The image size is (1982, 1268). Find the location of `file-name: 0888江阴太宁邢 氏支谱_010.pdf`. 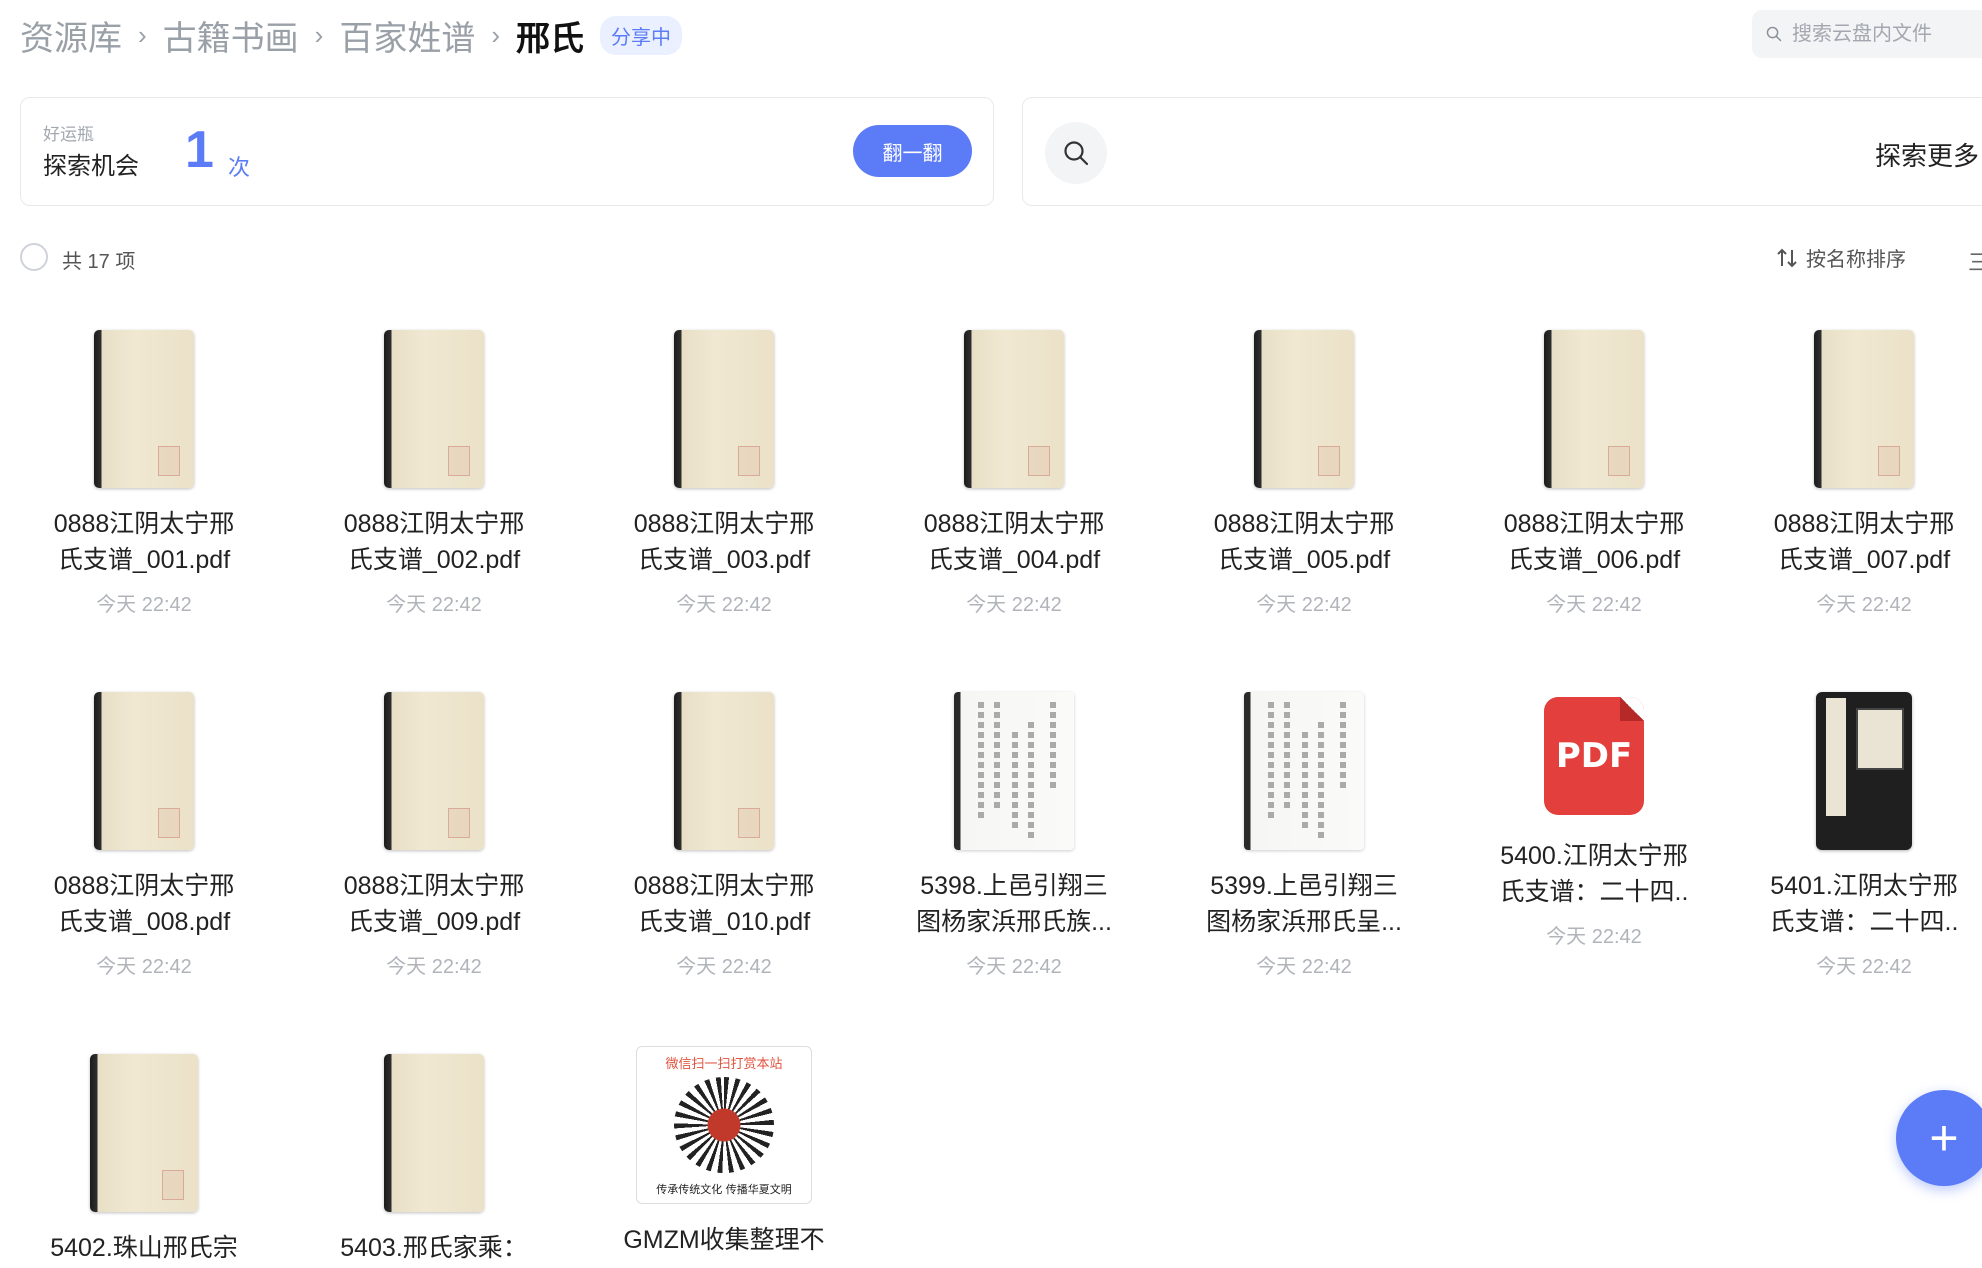

file-name: 0888江阴太宁邢 氏支谱_010.pdf is located at coordinates (724, 904).